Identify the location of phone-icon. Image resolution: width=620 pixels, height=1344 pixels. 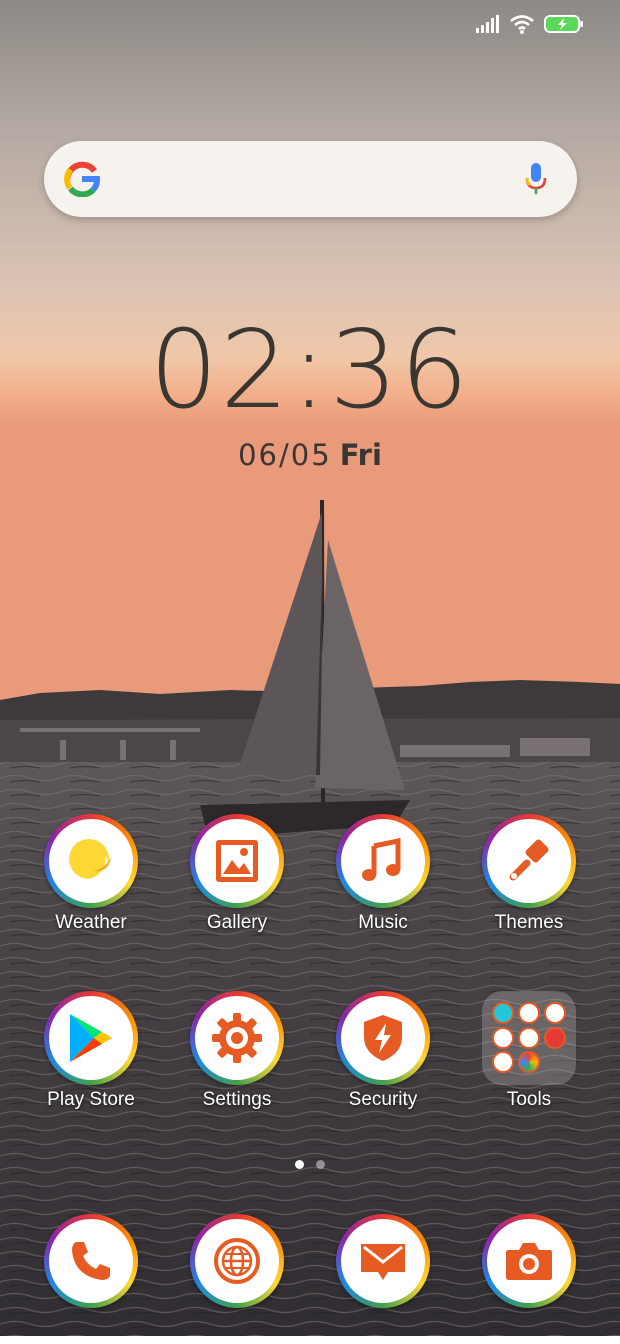
(91, 1261).